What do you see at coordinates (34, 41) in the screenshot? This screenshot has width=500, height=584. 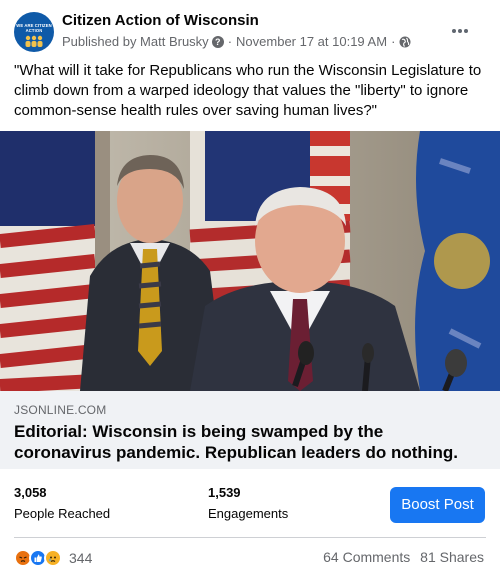 I see `avatar-figures-icon` at bounding box center [34, 41].